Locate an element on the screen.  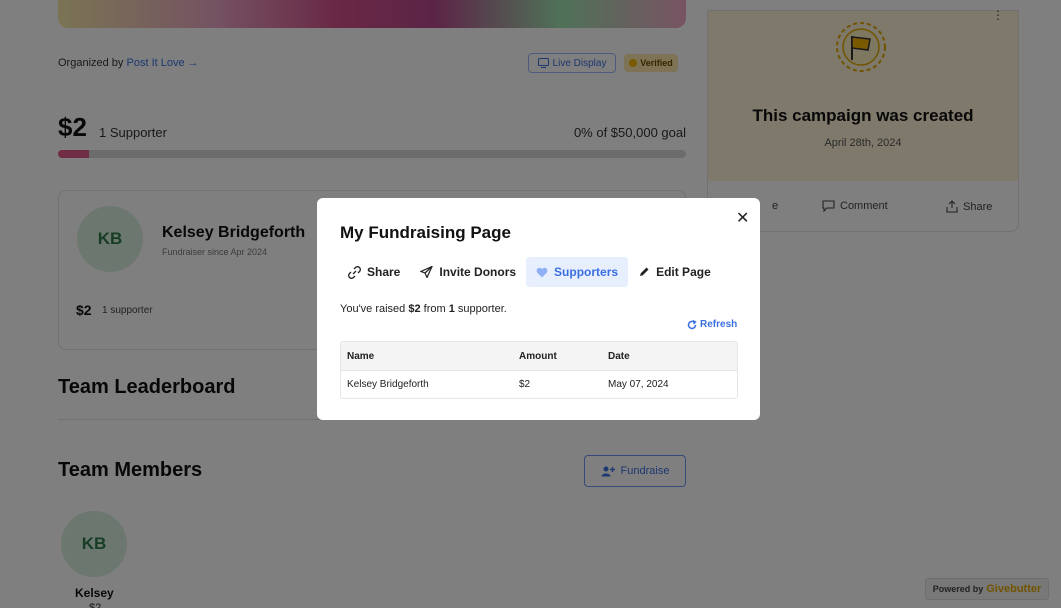
tab-invite-donors-label: Invite Donors is located at coordinates (478, 272).